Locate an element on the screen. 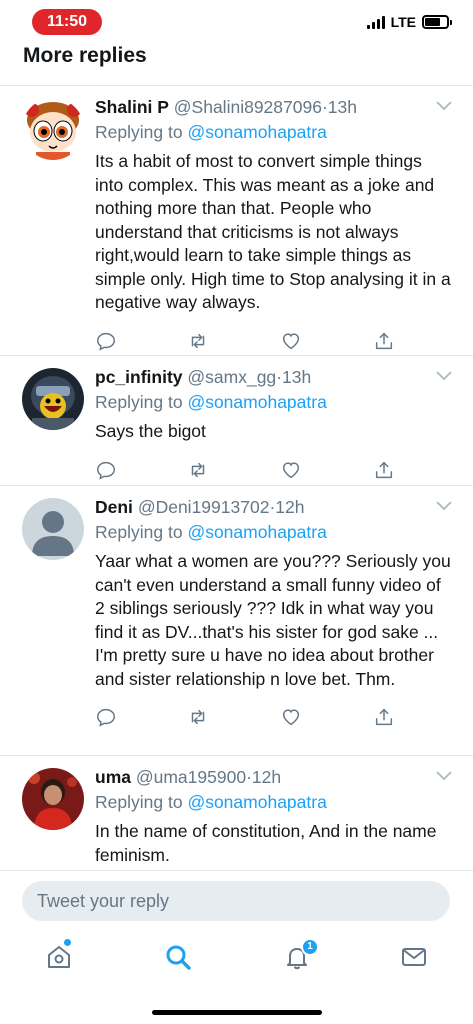  cellular-signal-icon is located at coordinates (375, 22).